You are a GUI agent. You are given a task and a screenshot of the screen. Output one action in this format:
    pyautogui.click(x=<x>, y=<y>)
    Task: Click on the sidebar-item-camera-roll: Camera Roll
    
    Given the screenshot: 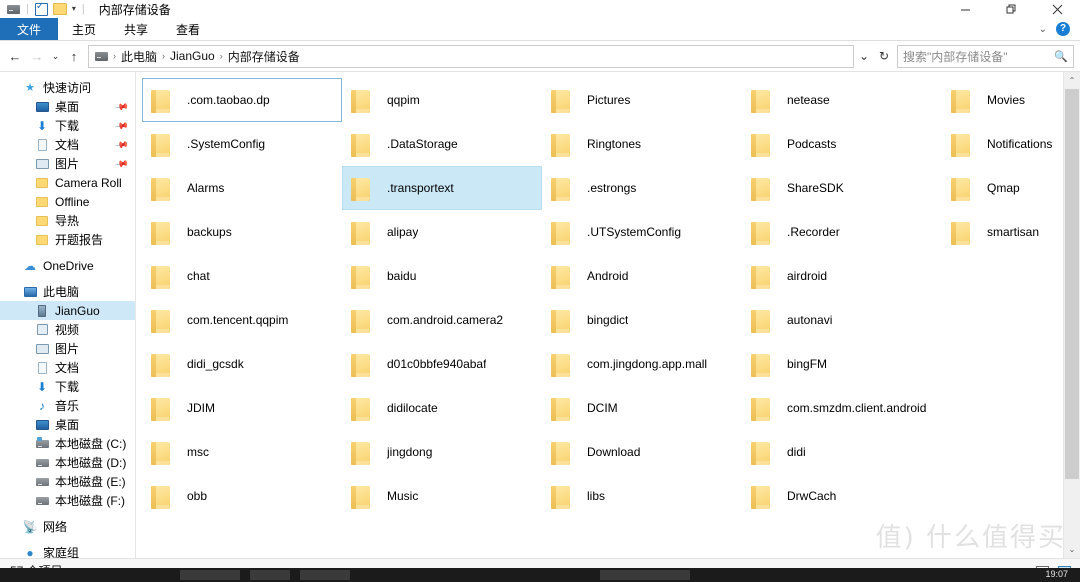 What is the action you would take?
    pyautogui.click(x=67, y=182)
    